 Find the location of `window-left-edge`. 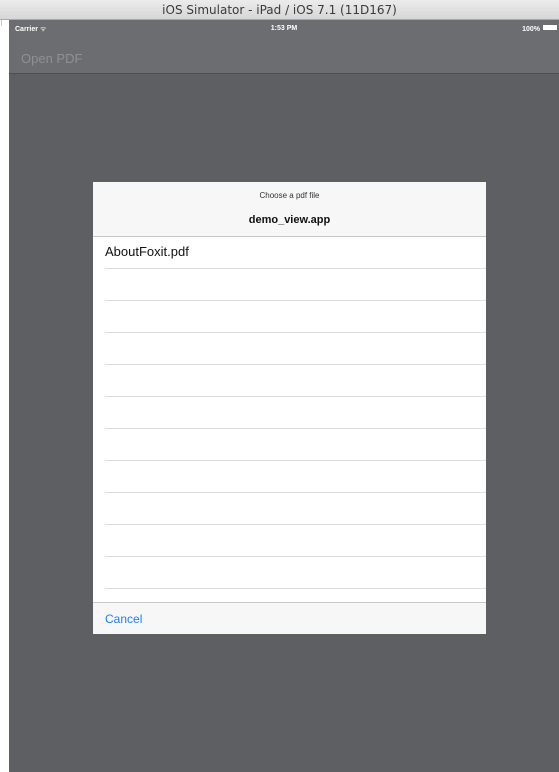

window-left-edge is located at coordinates (4, 396).